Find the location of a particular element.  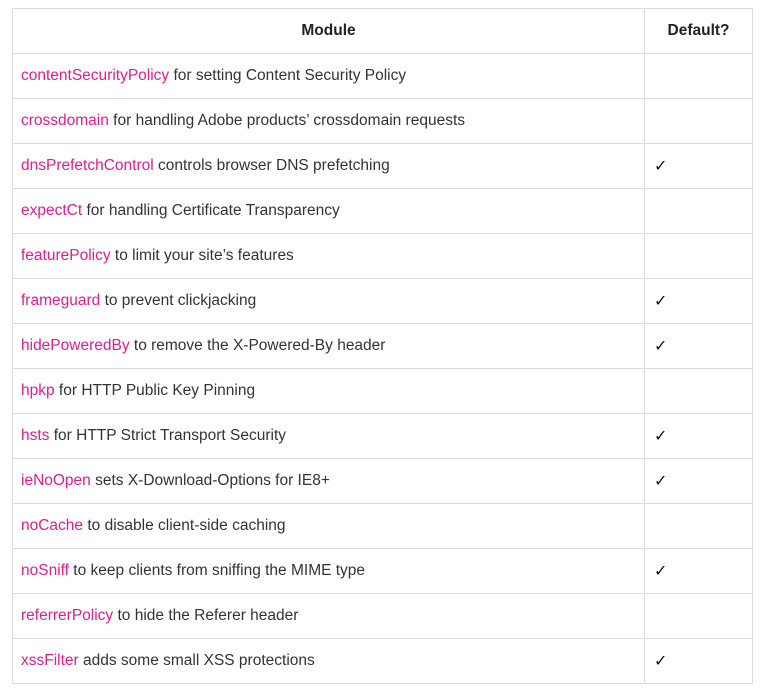

module-link: xssFilter is located at coordinates (50, 660).